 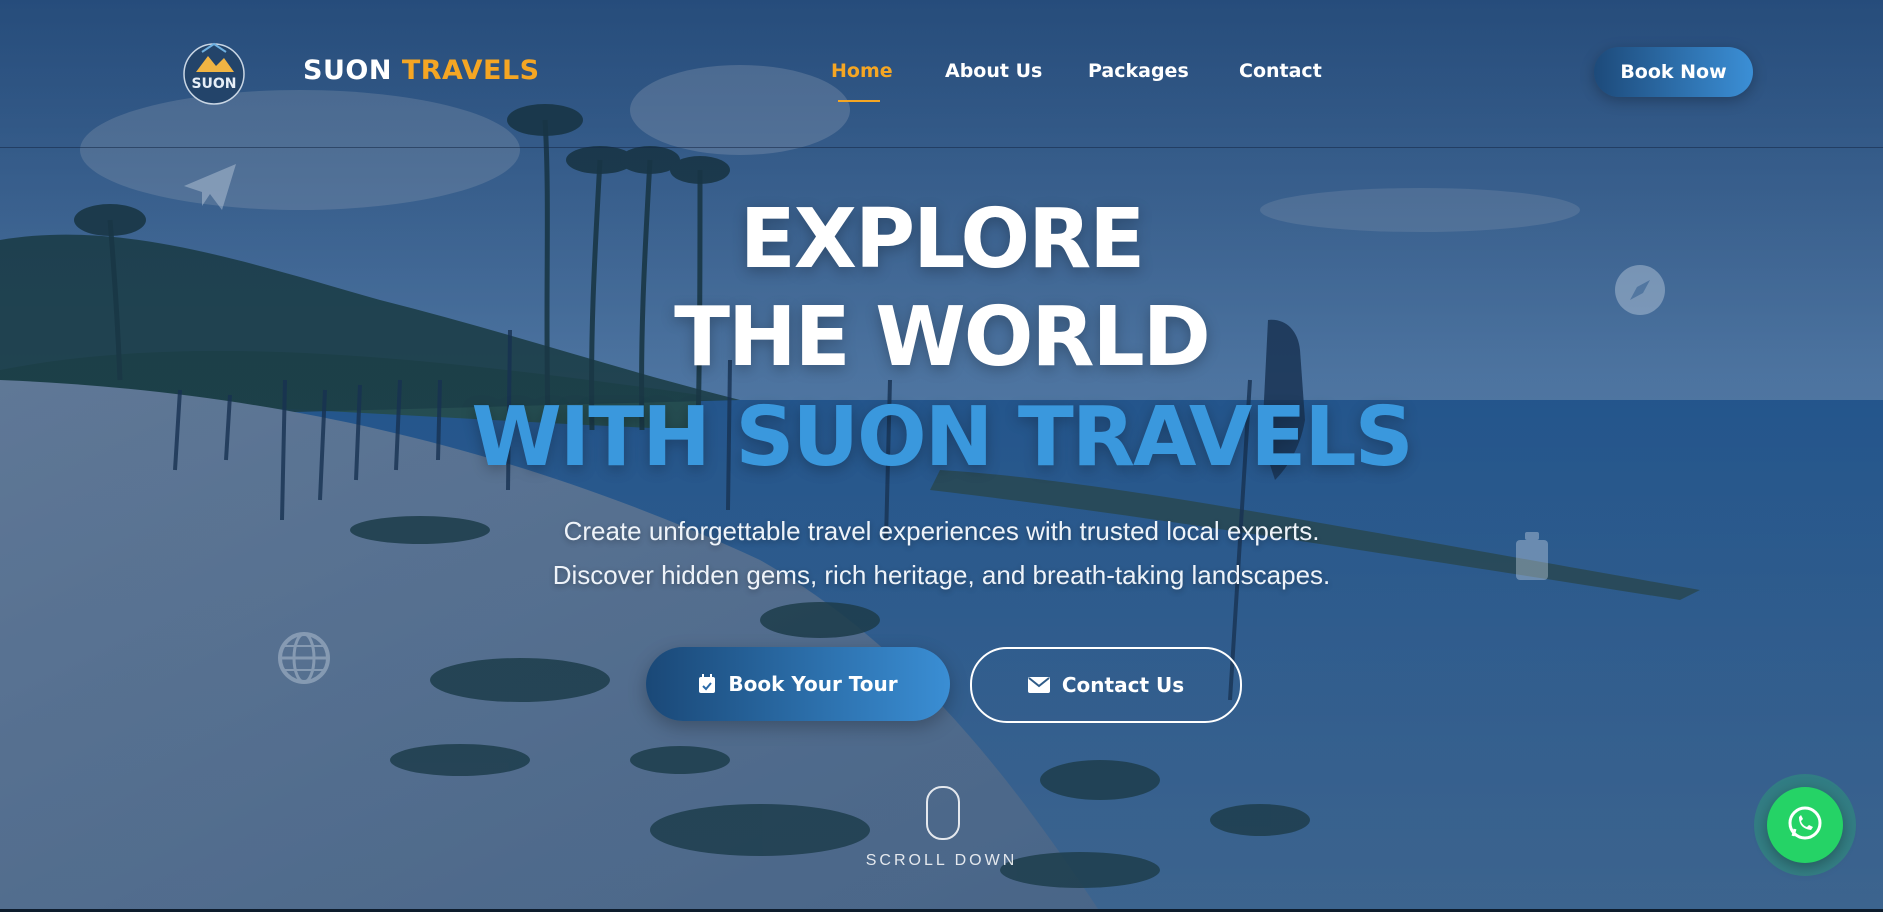 What do you see at coordinates (813, 684) in the screenshot?
I see `book-your-tour-label: Book Your Tour` at bounding box center [813, 684].